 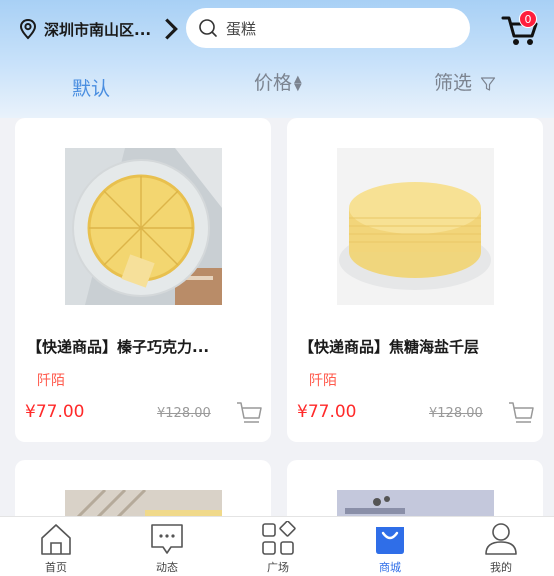 I want to click on search-input: 蛋糕, so click(x=328, y=28).